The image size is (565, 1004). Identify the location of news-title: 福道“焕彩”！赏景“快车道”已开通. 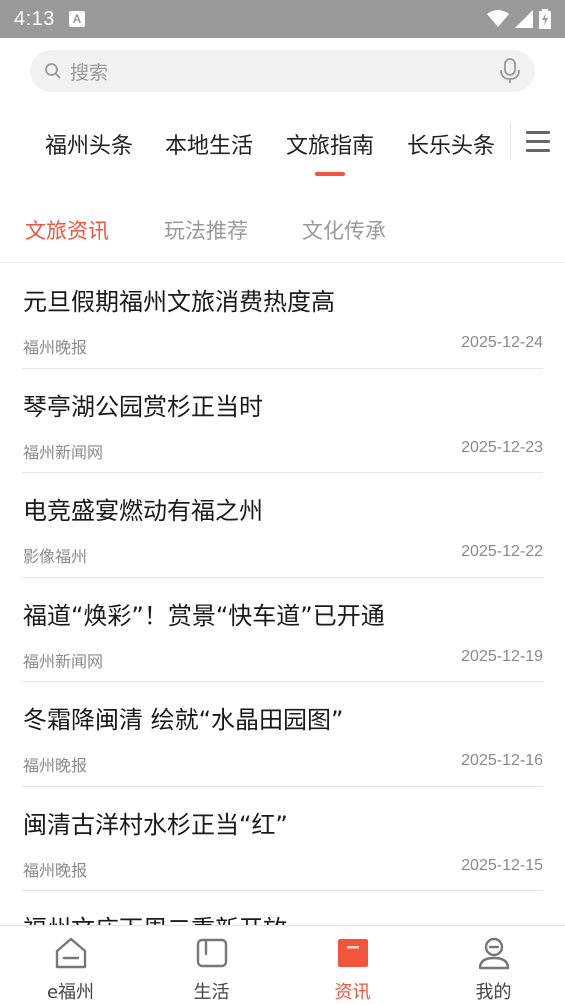
(204, 615).